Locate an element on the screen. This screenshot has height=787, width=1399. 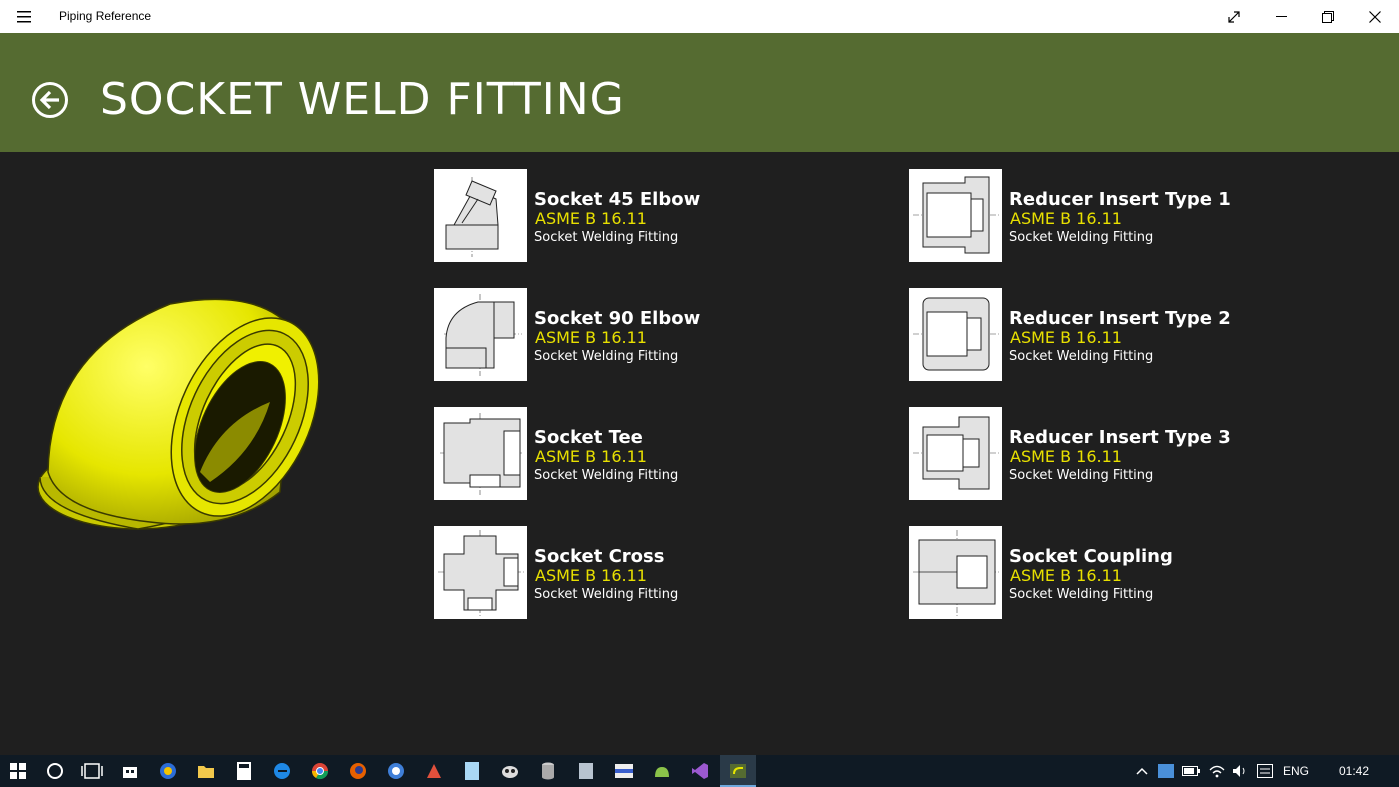
app-icon-globe is located at coordinates (168, 771).